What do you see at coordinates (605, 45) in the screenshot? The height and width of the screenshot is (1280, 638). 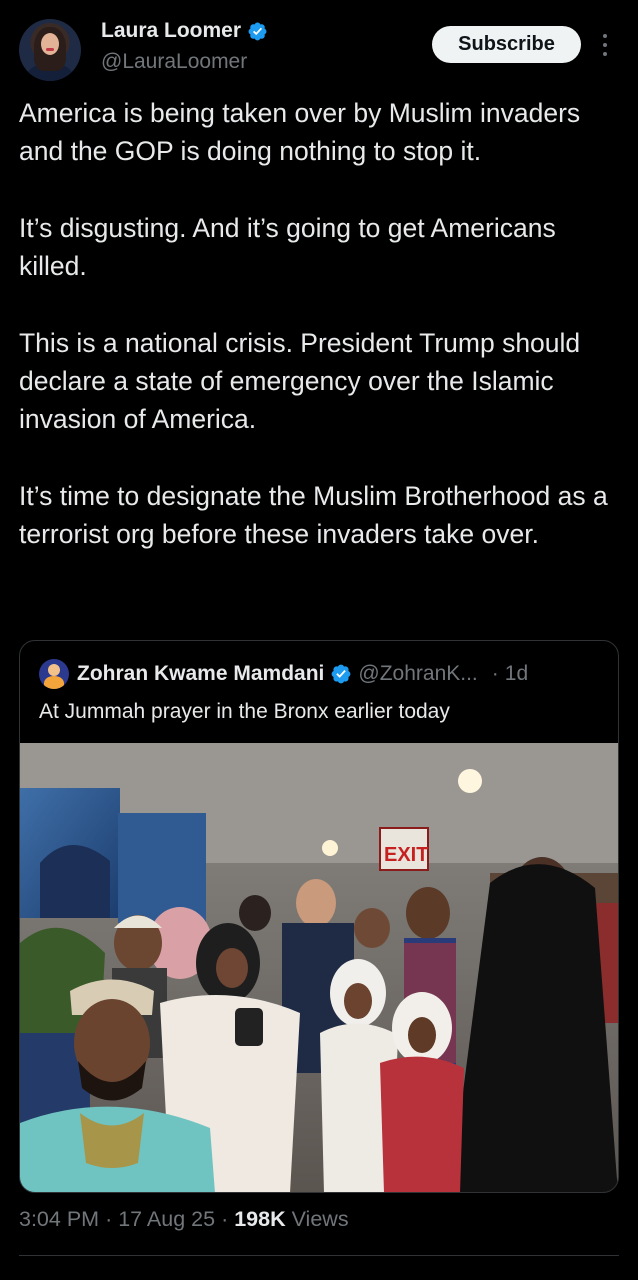 I see `more-vertical-icon` at bounding box center [605, 45].